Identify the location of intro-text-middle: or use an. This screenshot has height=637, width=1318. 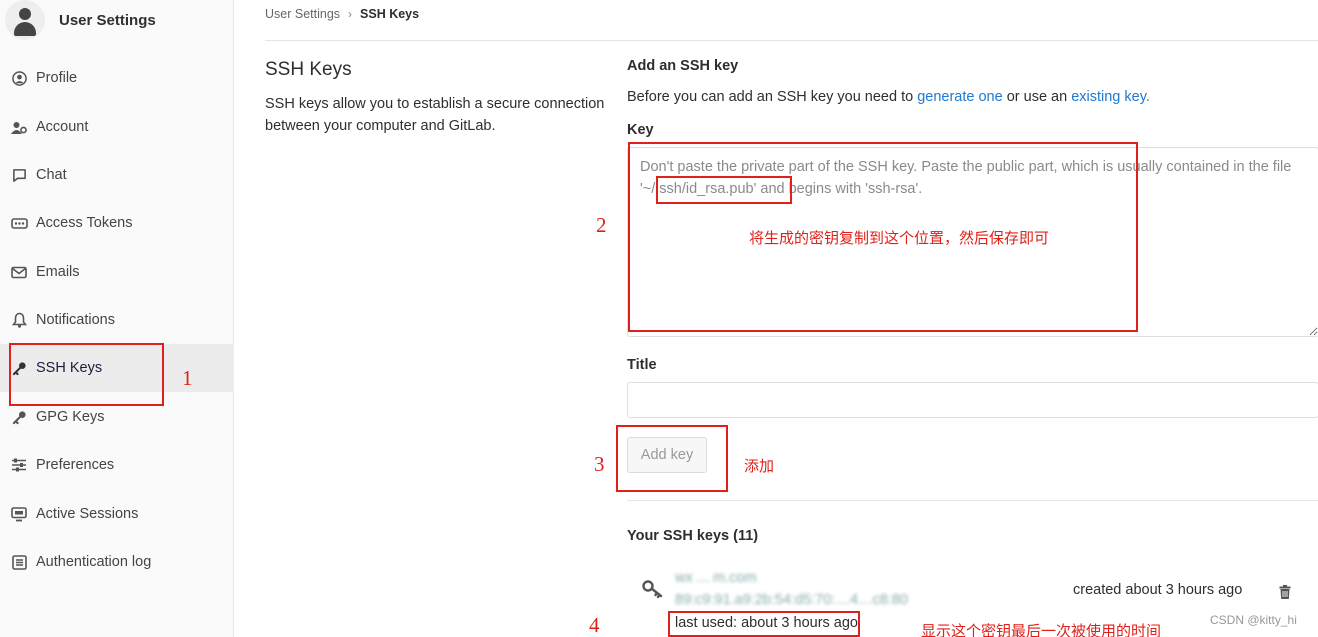
(1037, 97).